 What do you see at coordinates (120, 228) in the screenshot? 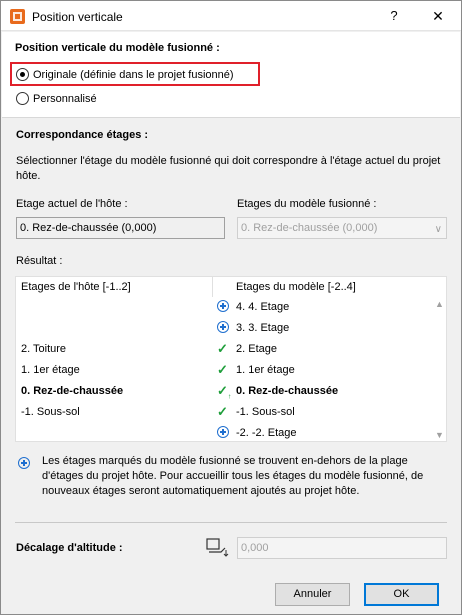
I see `host-story-field: 0. Rez-de-chaussée (0,000)` at bounding box center [120, 228].